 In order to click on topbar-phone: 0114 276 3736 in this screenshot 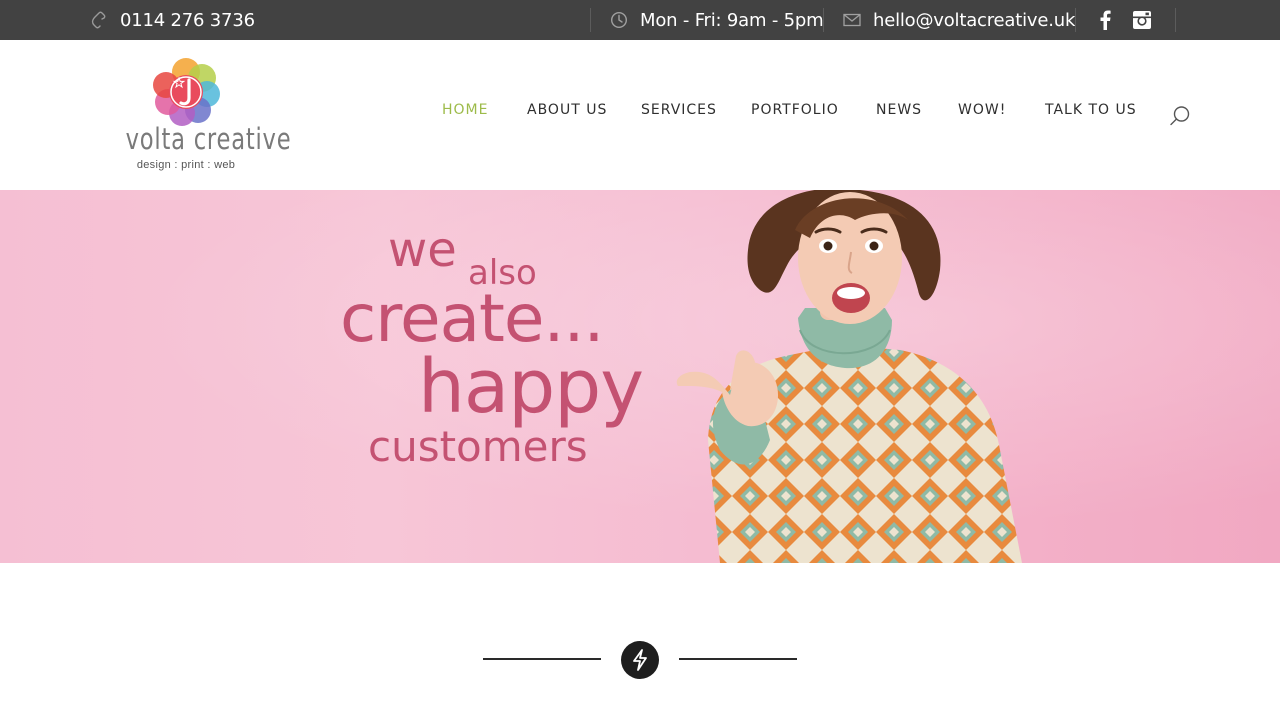, I will do `click(172, 20)`.